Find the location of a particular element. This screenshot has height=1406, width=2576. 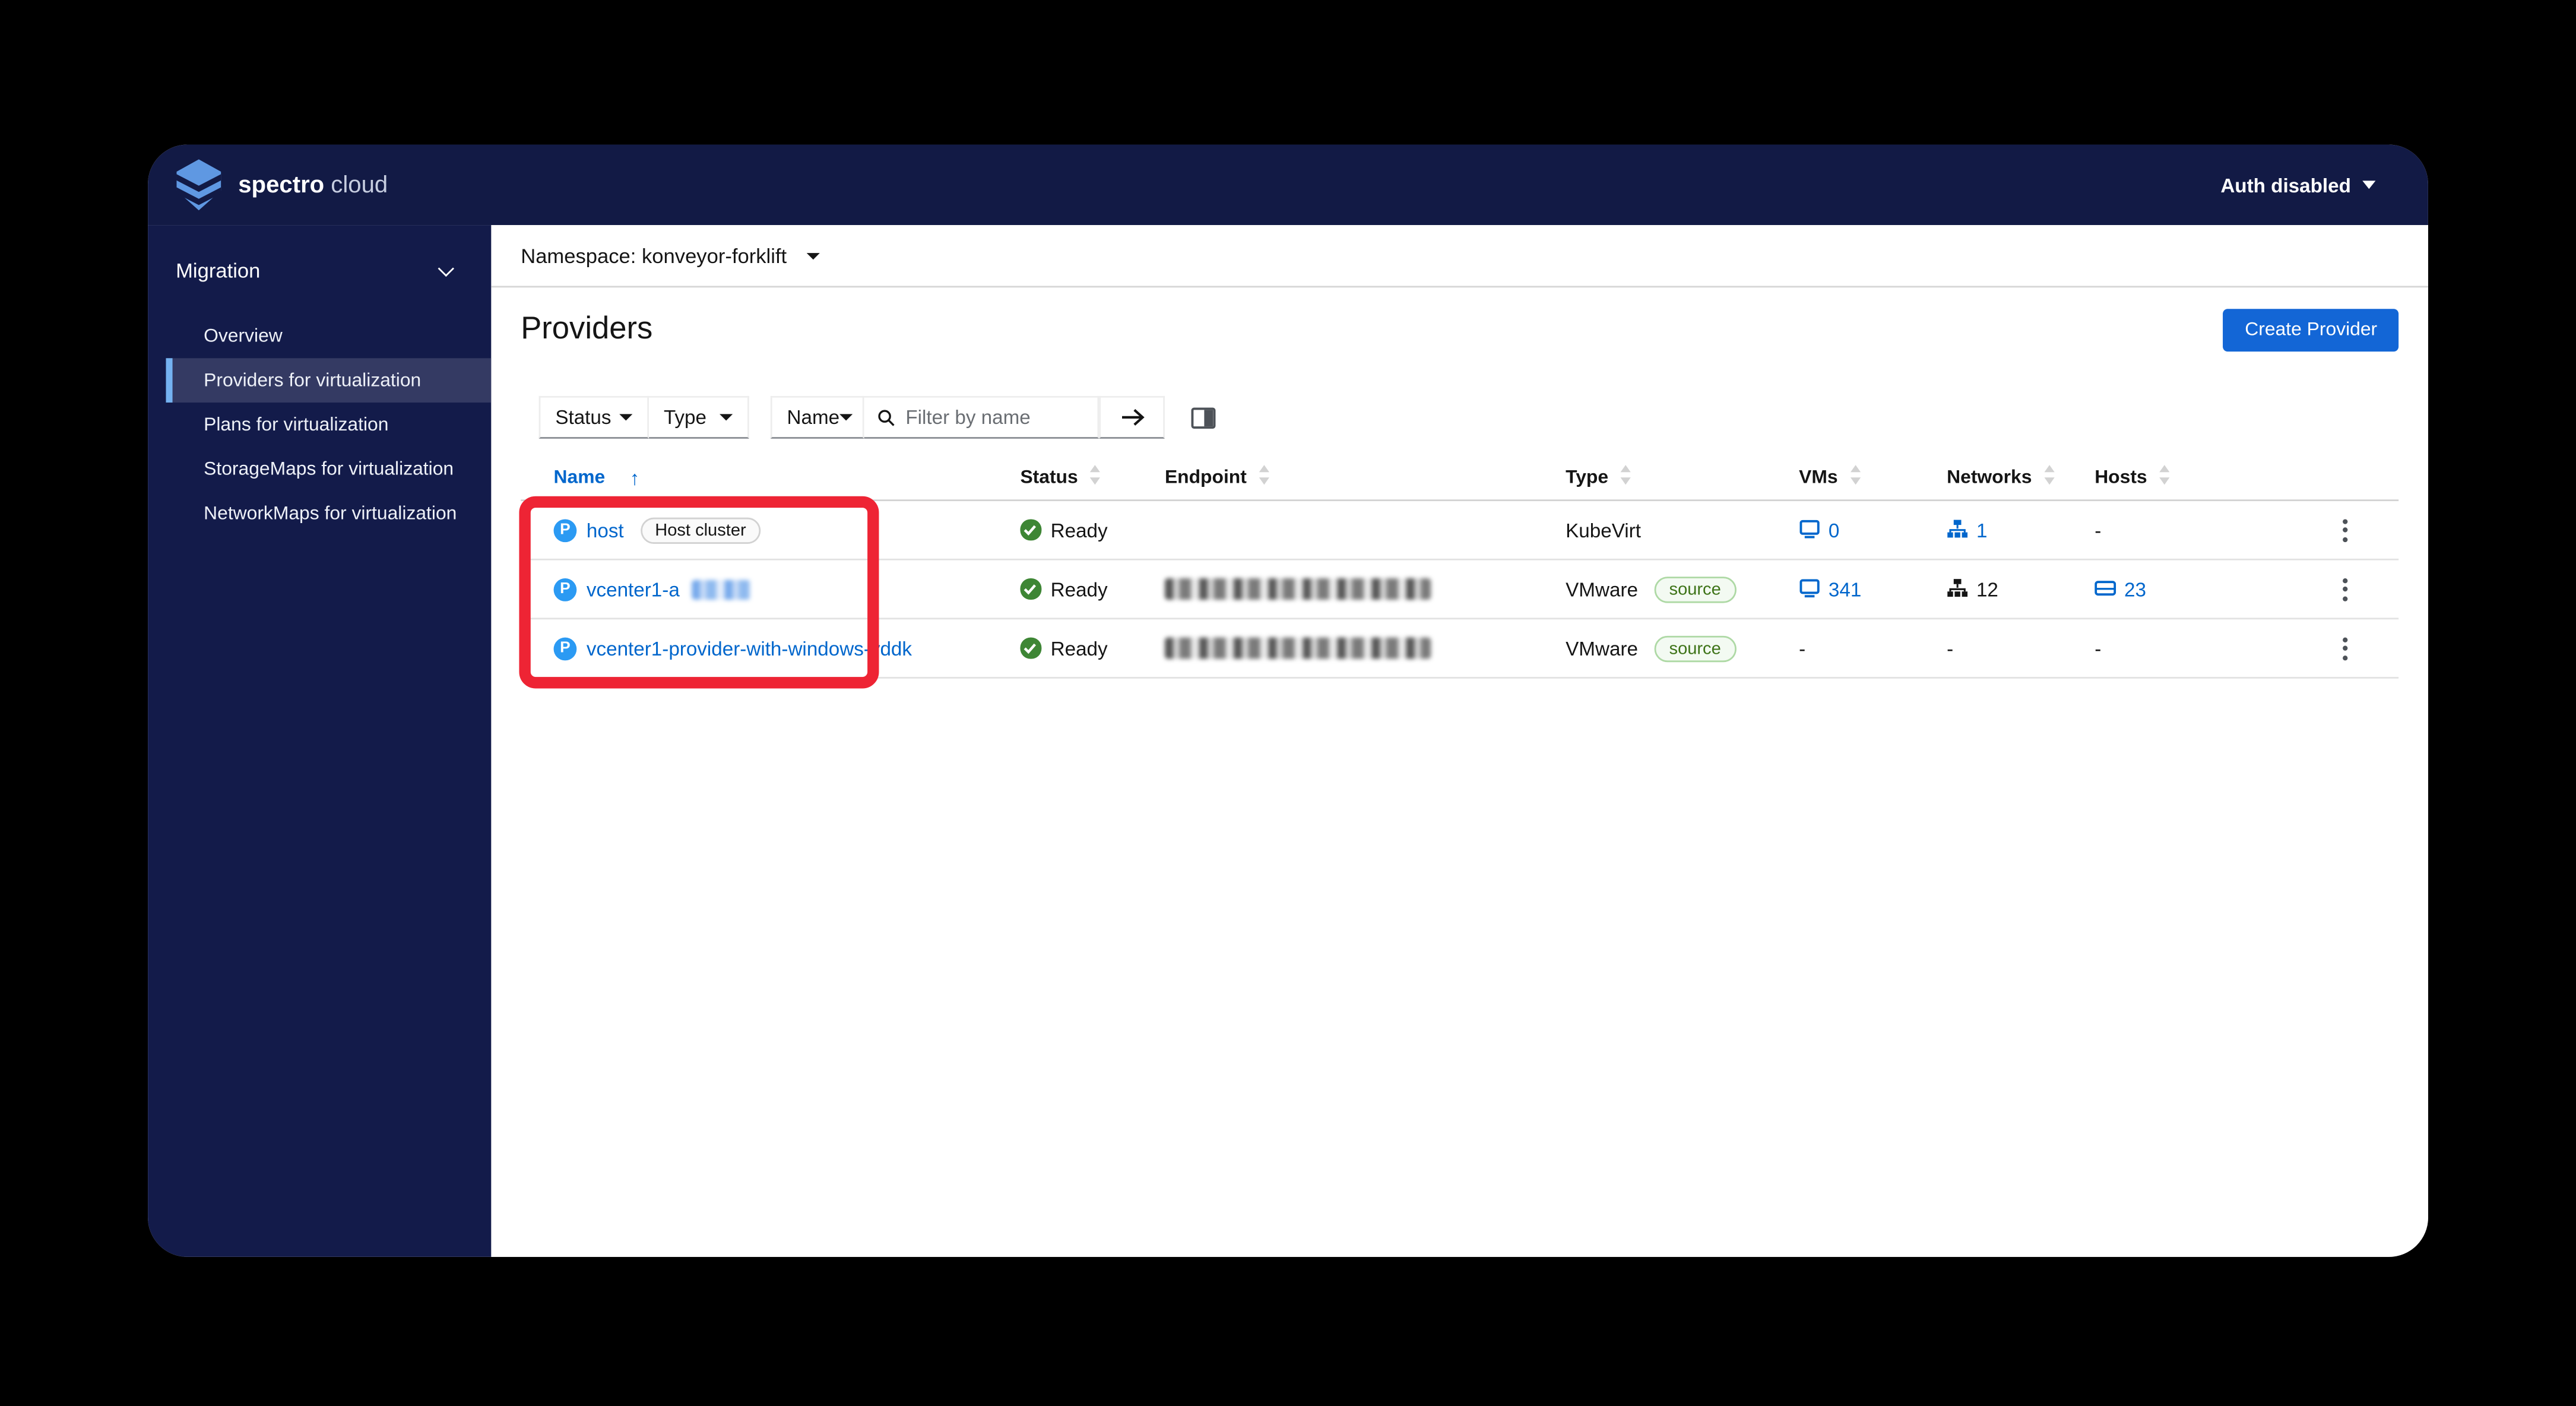

name-filter-select: Name is located at coordinates (817, 417).